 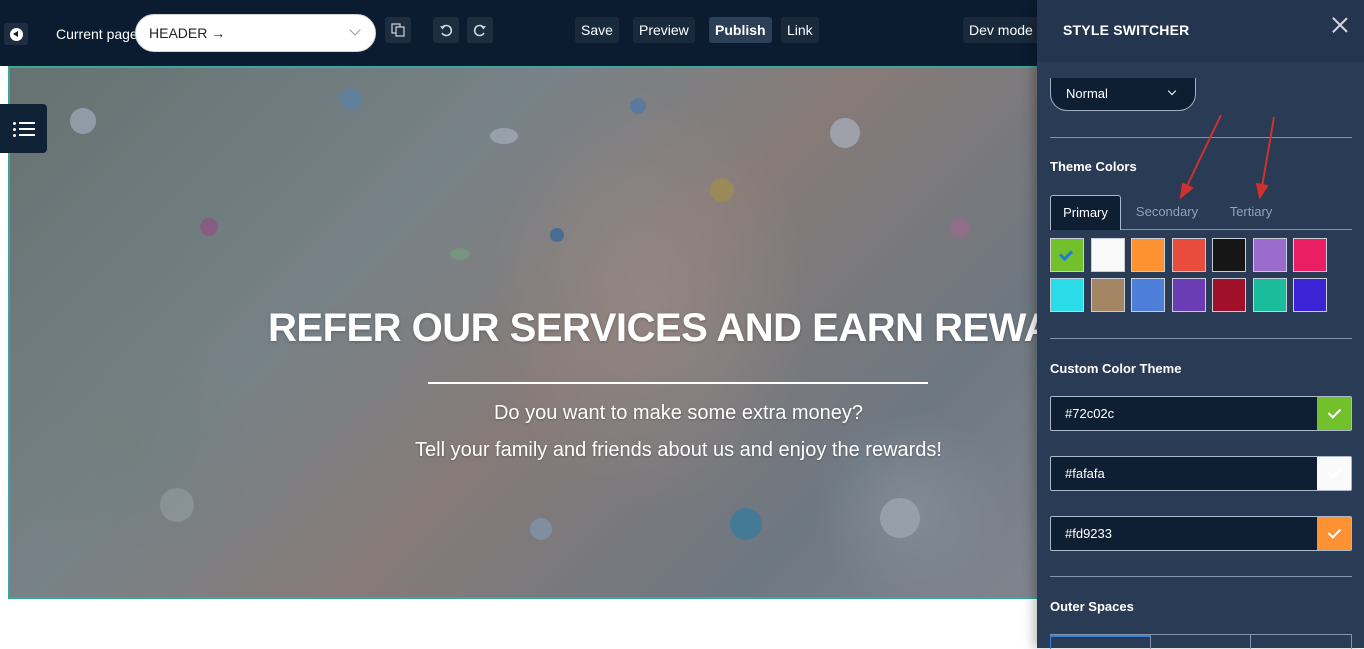 I want to click on custom-color-value: #fafafa, so click(x=1085, y=473).